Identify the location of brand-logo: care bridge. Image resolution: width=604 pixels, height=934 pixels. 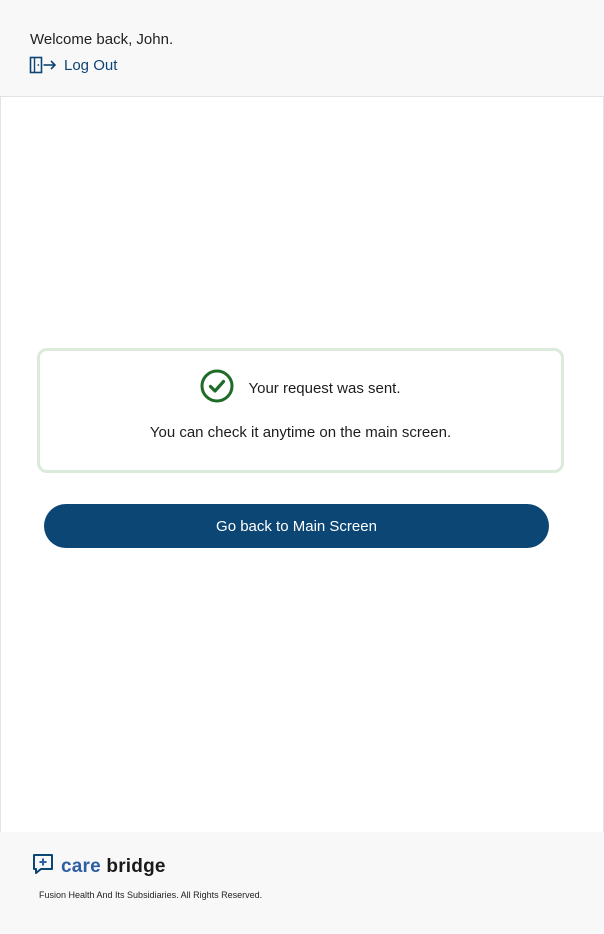
(98, 866).